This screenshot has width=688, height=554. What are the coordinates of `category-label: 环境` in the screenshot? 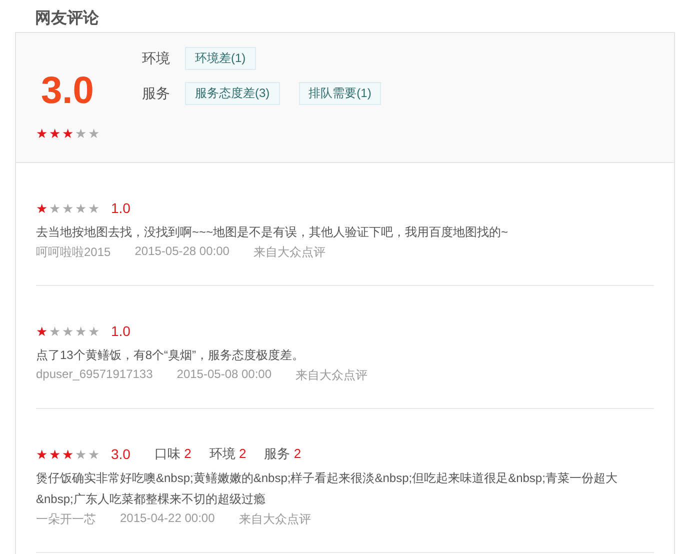 It's located at (156, 59).